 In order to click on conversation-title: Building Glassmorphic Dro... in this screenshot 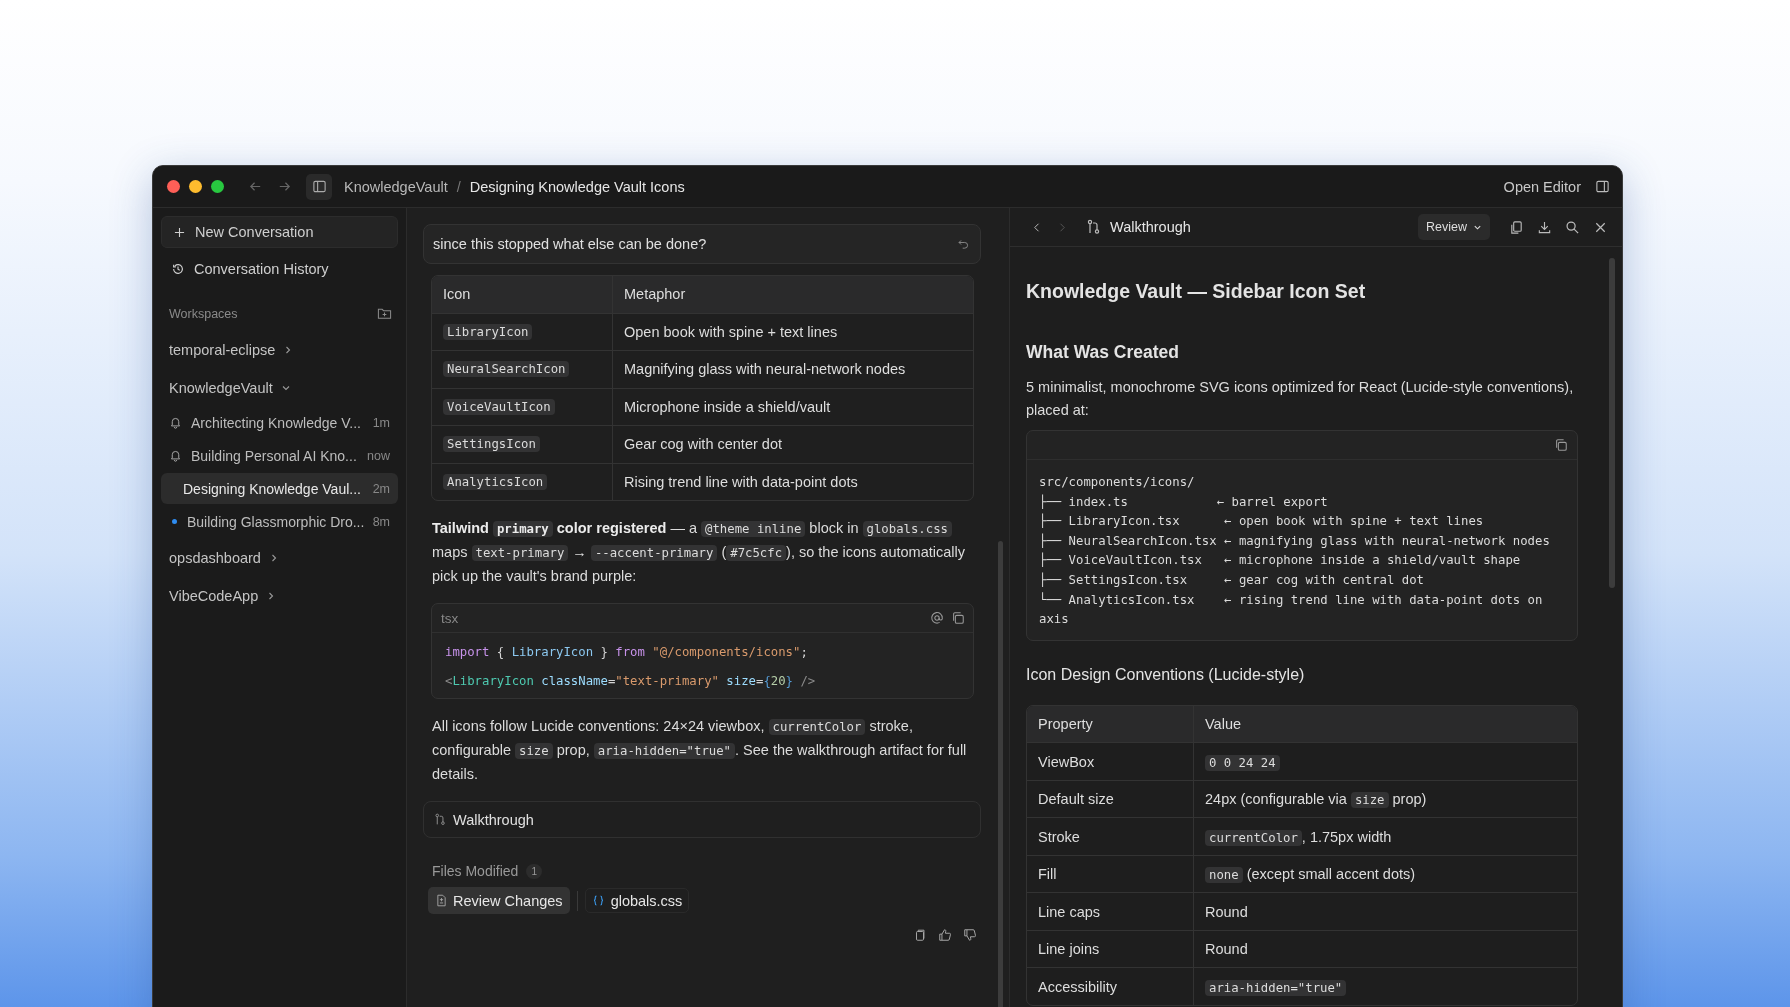, I will do `click(276, 521)`.